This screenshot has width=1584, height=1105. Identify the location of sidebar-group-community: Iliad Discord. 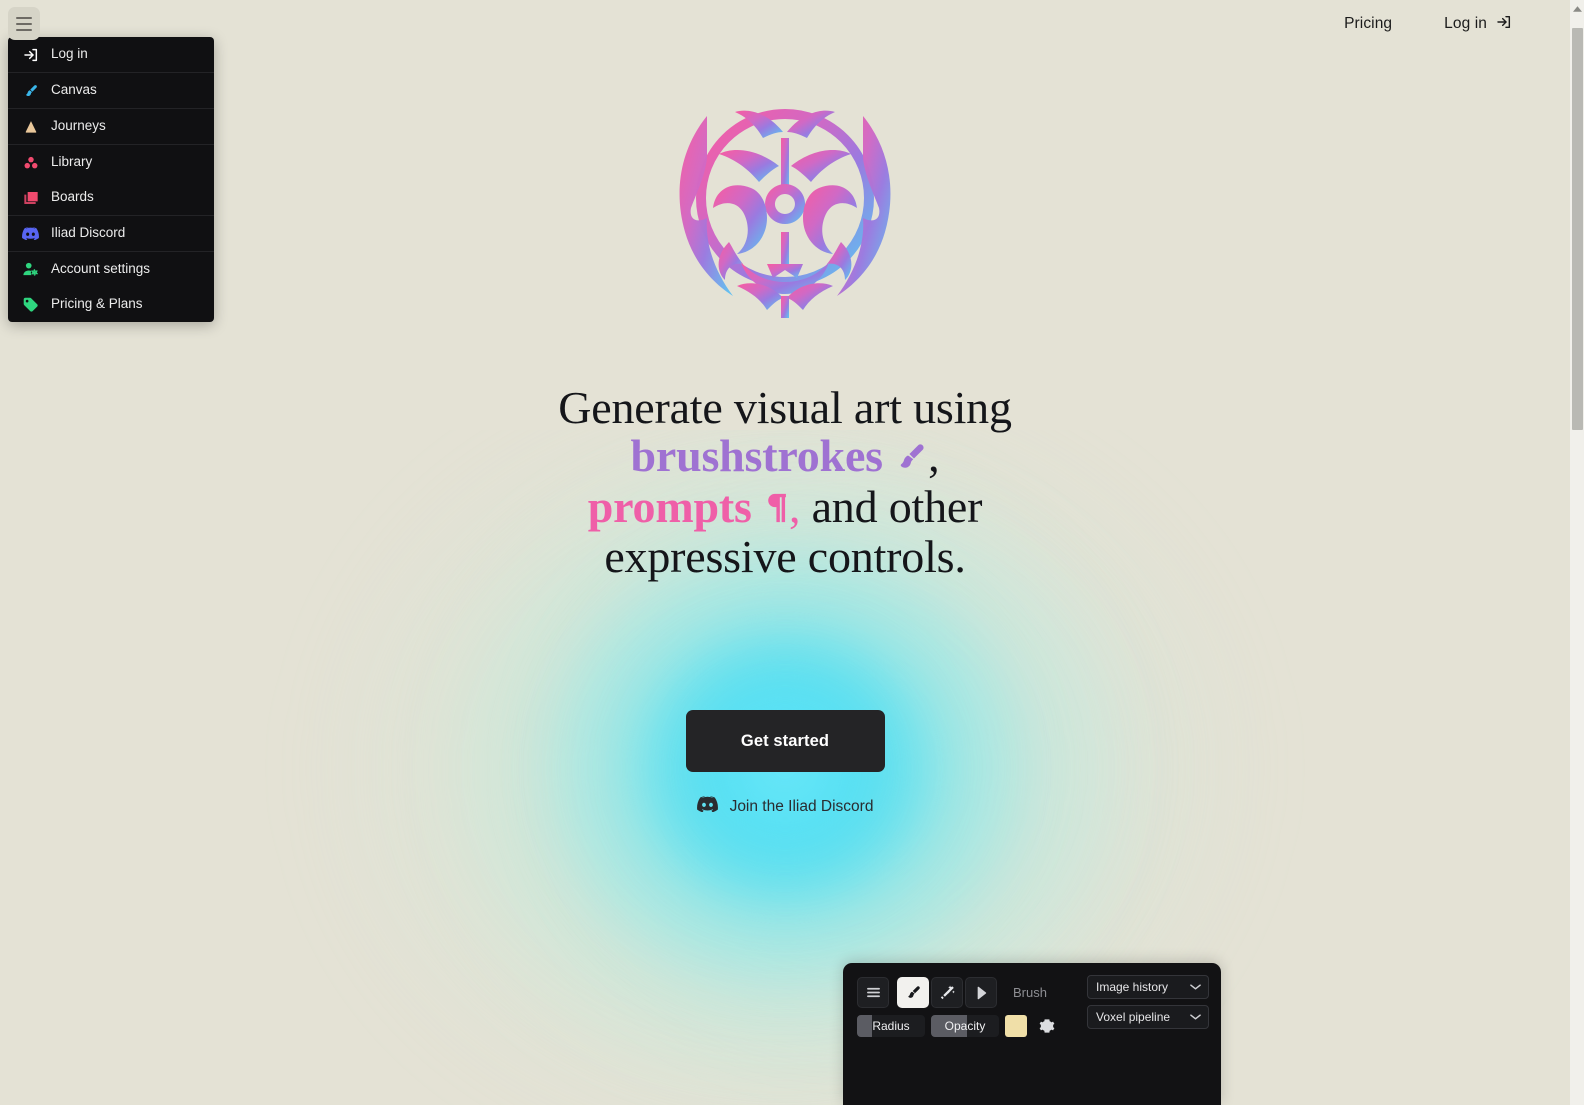
(111, 234).